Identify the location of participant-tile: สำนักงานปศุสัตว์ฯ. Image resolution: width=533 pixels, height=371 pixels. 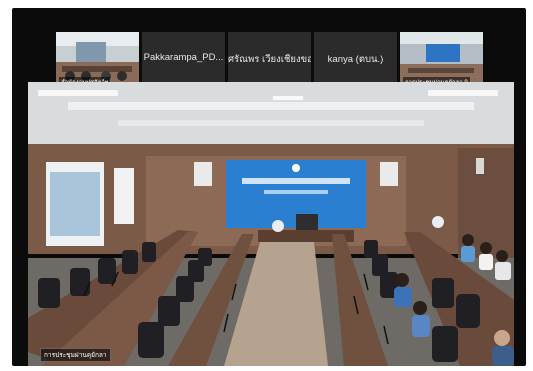
(97, 60).